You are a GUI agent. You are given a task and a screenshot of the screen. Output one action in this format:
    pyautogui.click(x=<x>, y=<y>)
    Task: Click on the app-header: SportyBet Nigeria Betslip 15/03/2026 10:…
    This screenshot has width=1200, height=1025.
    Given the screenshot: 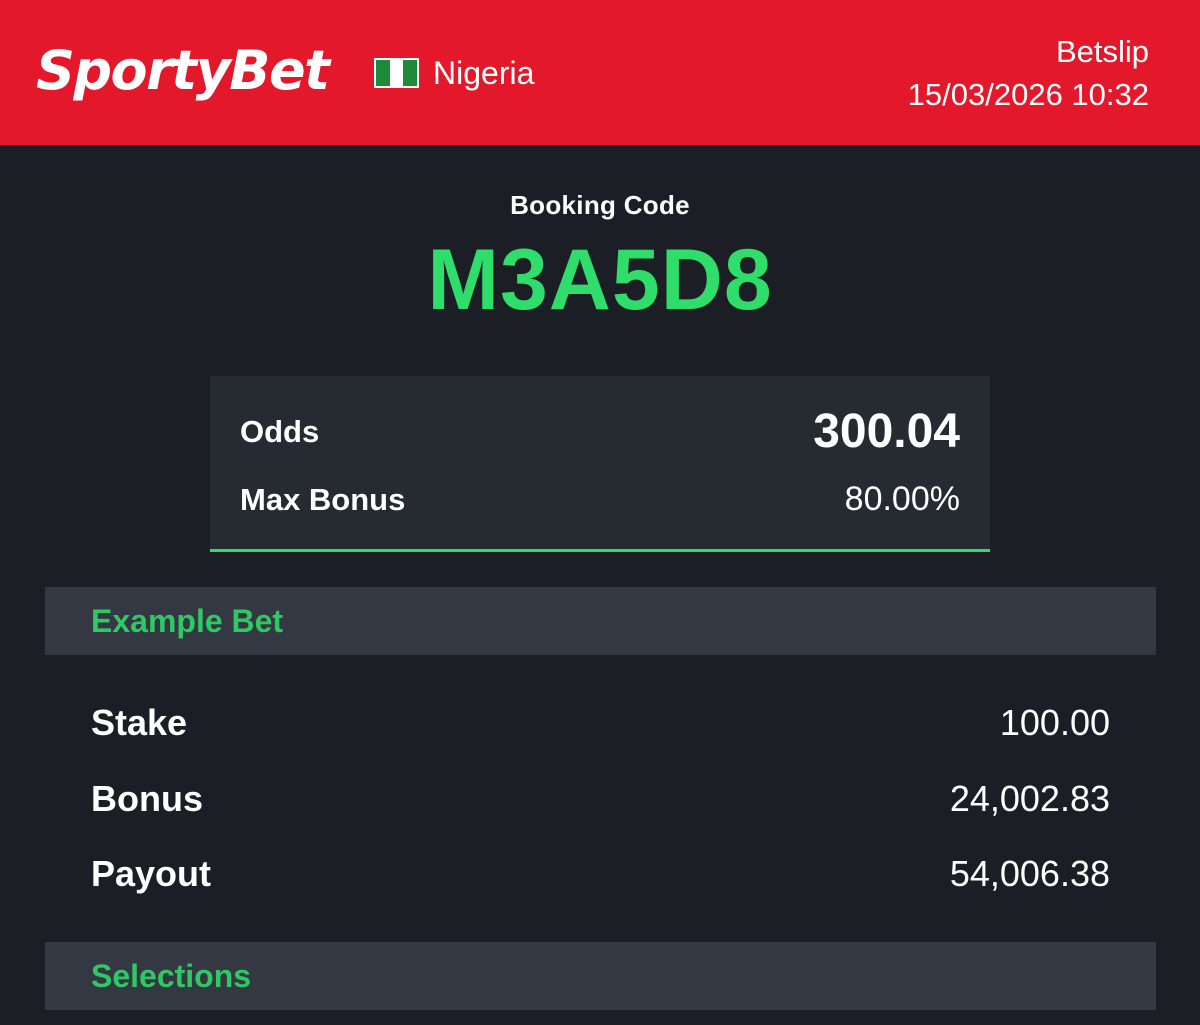 What is the action you would take?
    pyautogui.click(x=600, y=72)
    